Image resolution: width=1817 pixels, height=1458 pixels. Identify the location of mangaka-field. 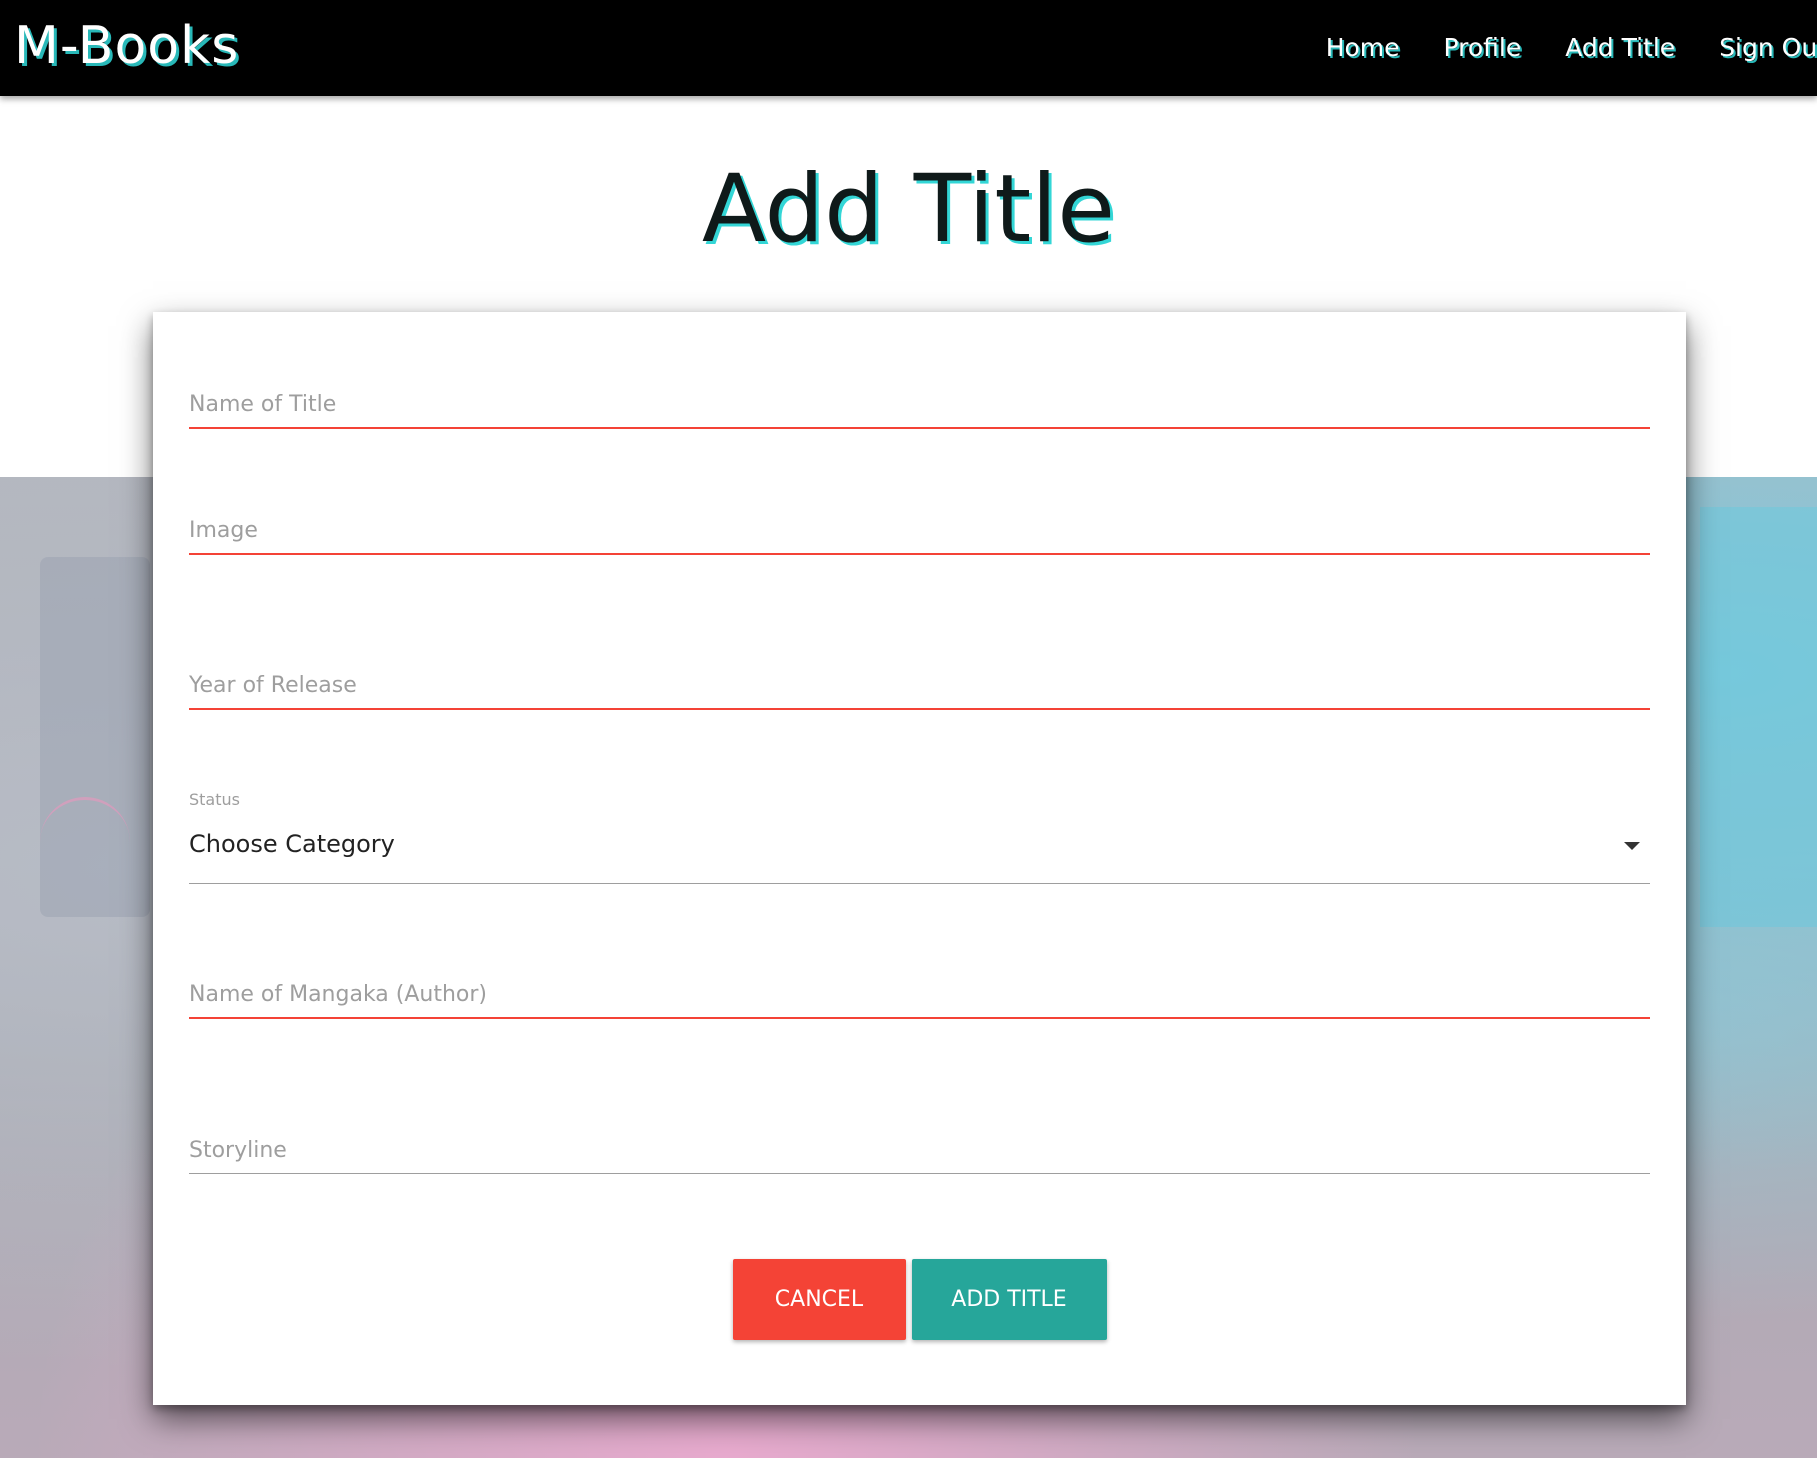
(919, 1000).